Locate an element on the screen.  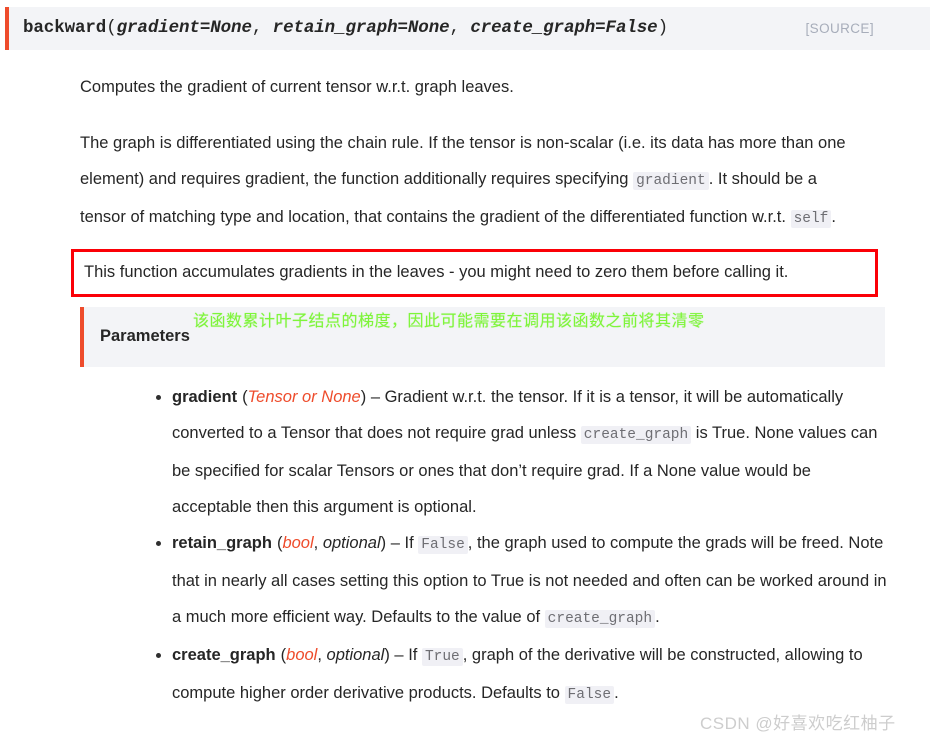
retain-graph-type-join: , is located at coordinates (318, 543).